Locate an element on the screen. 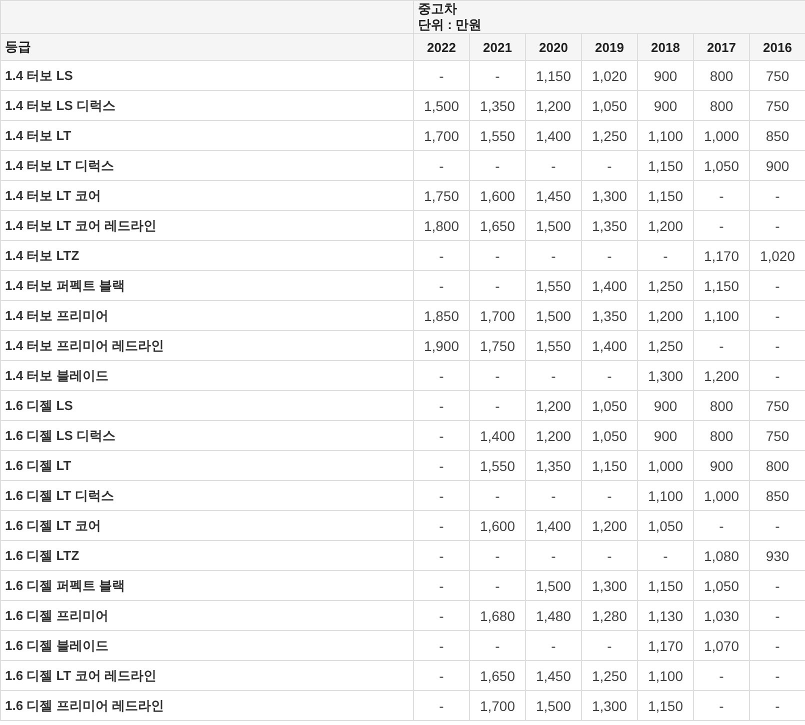  row-label: 1.6 디젤 블레이드 is located at coordinates (207, 645).